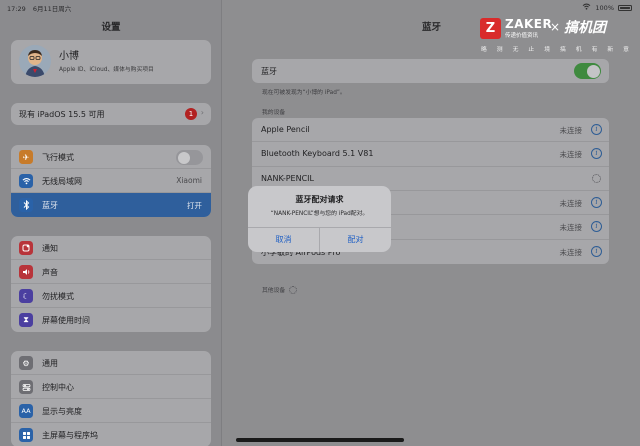 Image resolution: width=640 pixels, height=446 pixels. I want to click on profile-subtitle: Apple ID、iCloud、媒体与购买项目, so click(106, 70).